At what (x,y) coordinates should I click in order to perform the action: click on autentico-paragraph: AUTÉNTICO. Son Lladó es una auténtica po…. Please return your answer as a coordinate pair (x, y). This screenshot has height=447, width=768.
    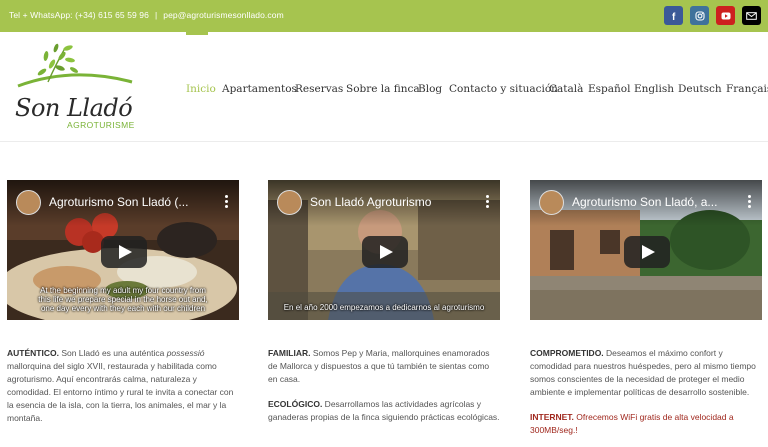
    Looking at the image, I should click on (123, 386).